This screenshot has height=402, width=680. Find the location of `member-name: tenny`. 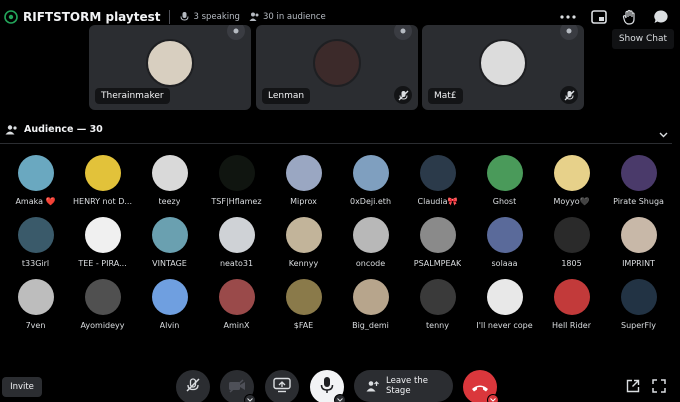

member-name: tenny is located at coordinates (437, 325).